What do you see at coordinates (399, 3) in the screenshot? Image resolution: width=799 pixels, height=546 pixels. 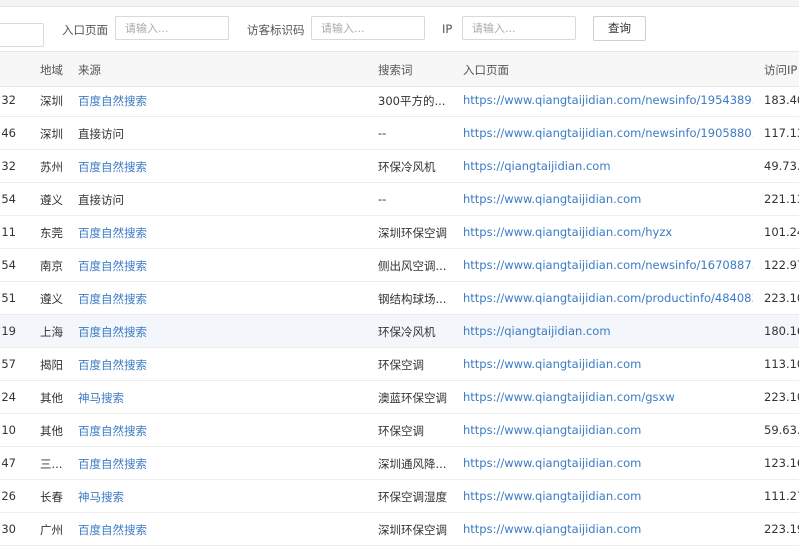 I see `top-divider` at bounding box center [399, 3].